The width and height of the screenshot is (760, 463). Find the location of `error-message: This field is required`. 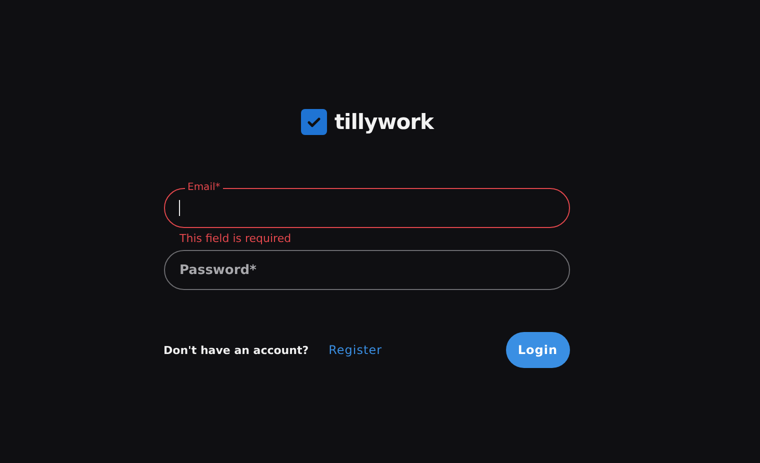

error-message: This field is required is located at coordinates (235, 239).